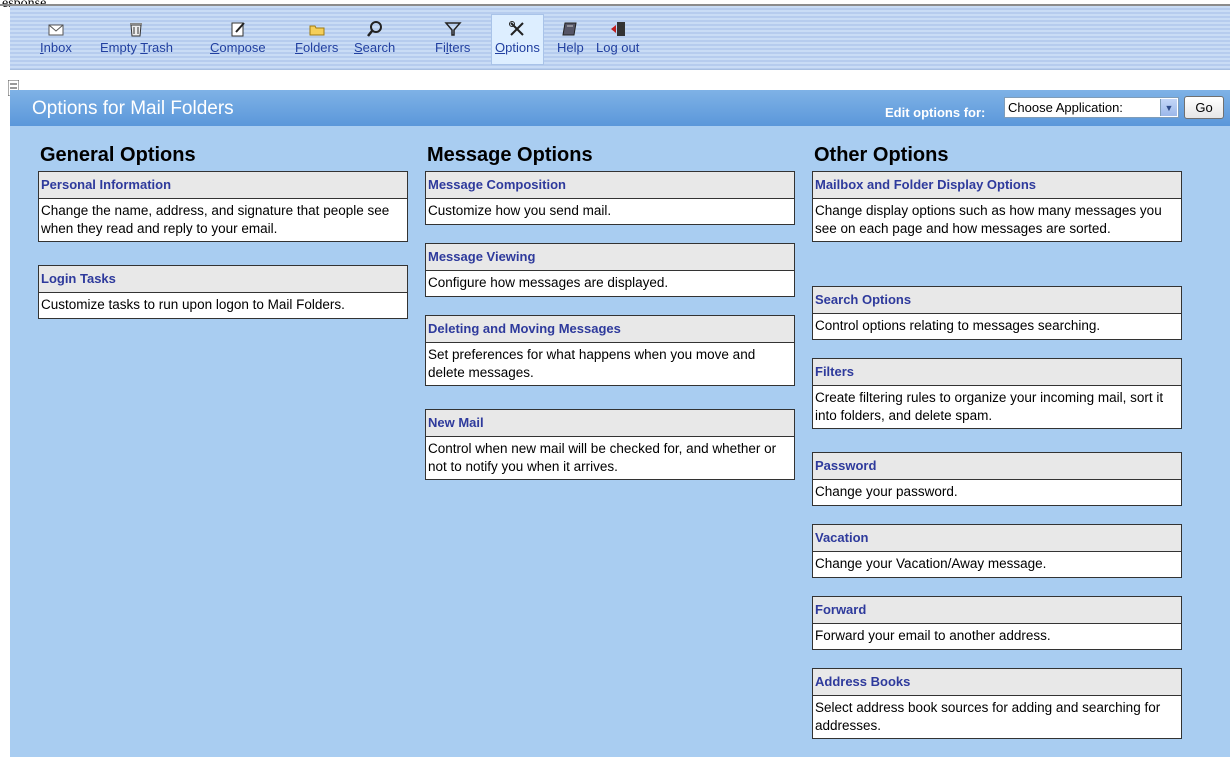 This screenshot has height=757, width=1230. I want to click on toolbar: Inbox Empty Trash Compose Folders Search, so click(620, 38).